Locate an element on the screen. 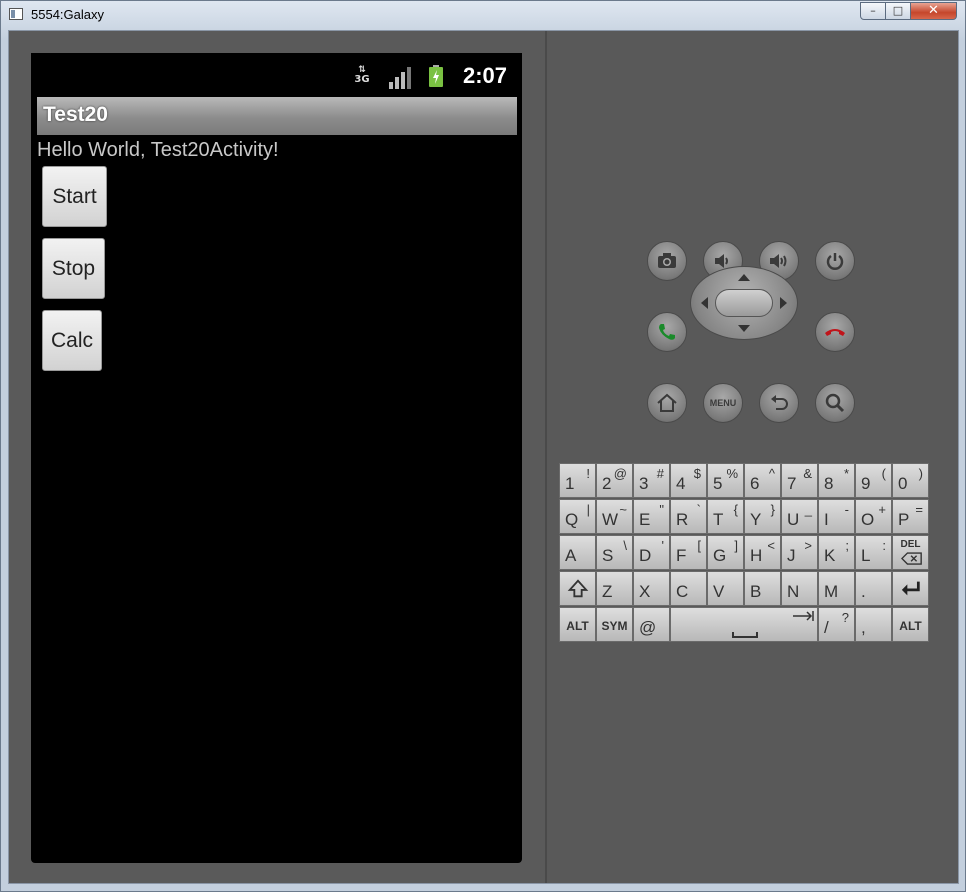  shift-icon is located at coordinates (578, 588).